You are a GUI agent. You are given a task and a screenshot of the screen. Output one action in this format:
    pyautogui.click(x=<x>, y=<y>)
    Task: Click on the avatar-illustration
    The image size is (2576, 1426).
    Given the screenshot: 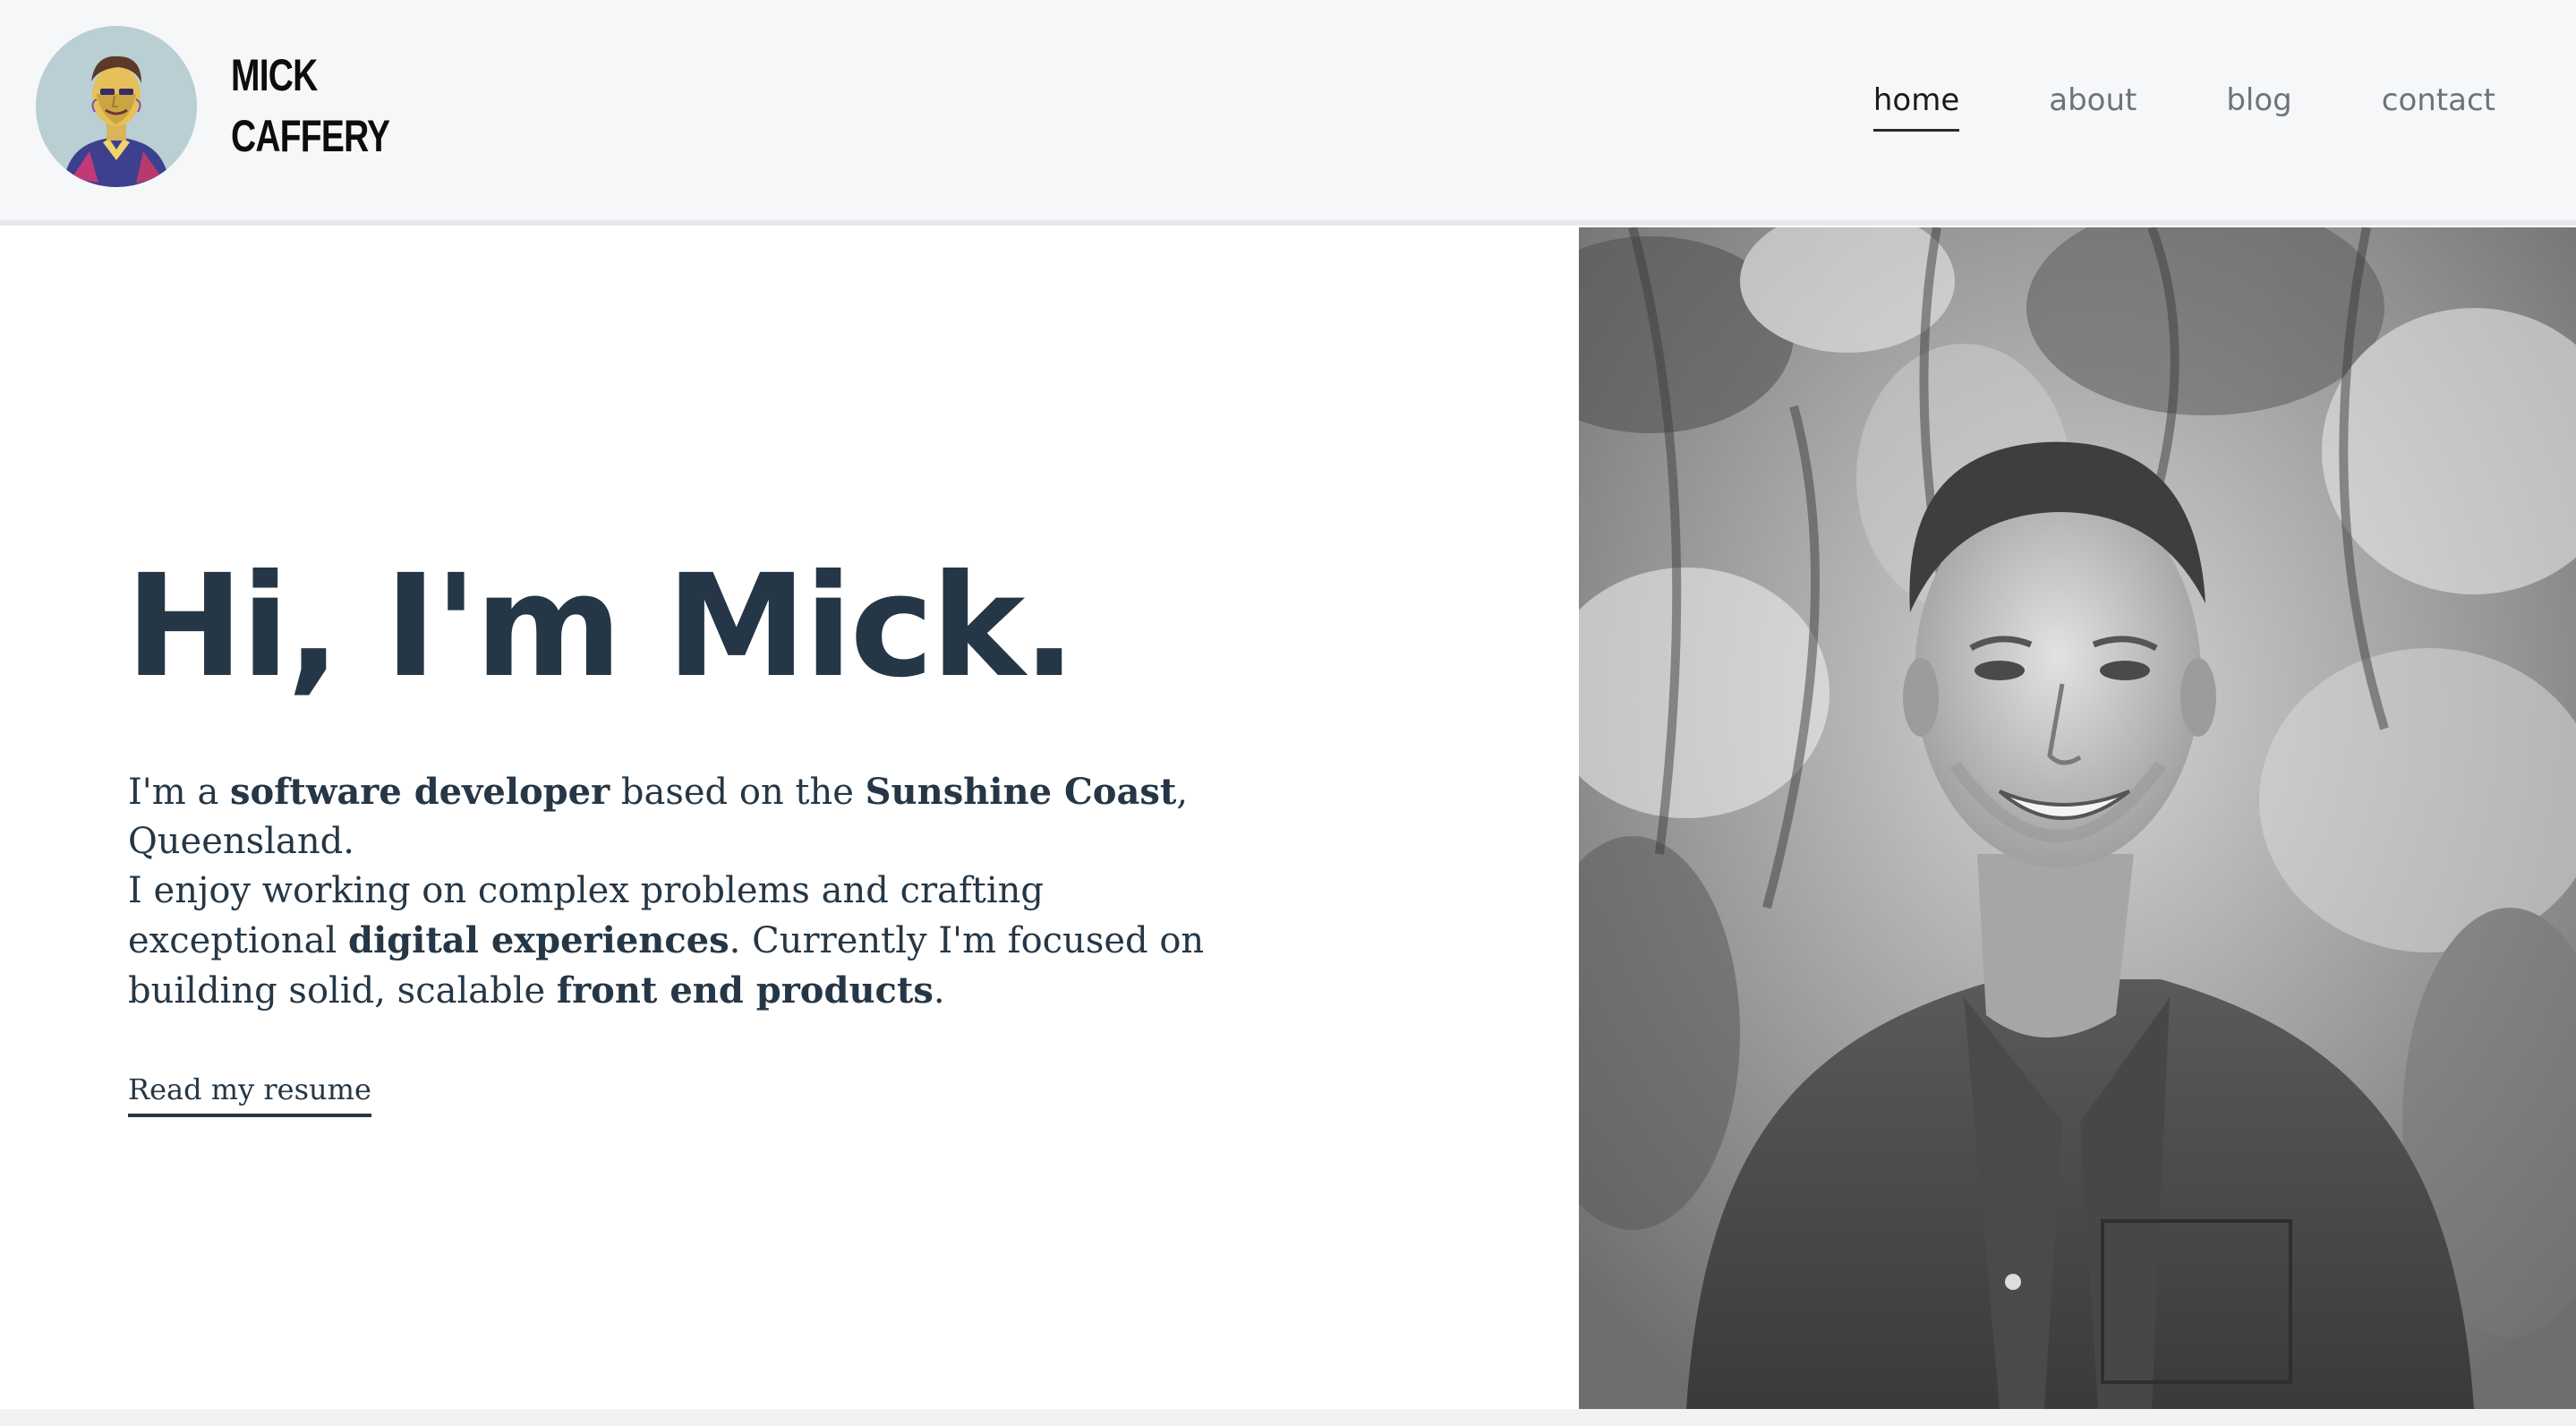 What is the action you would take?
    pyautogui.click(x=116, y=106)
    